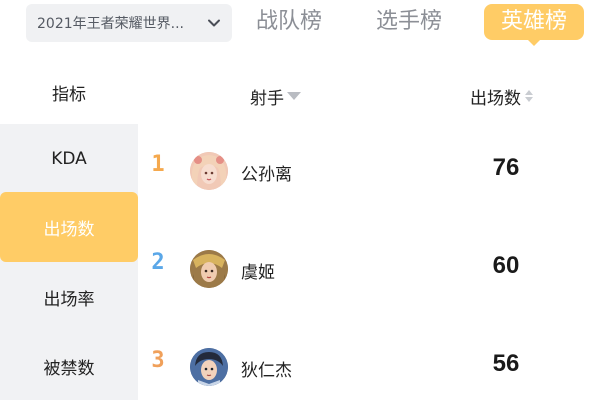  I want to click on role-filter-dropdown: 射手, so click(275, 96).